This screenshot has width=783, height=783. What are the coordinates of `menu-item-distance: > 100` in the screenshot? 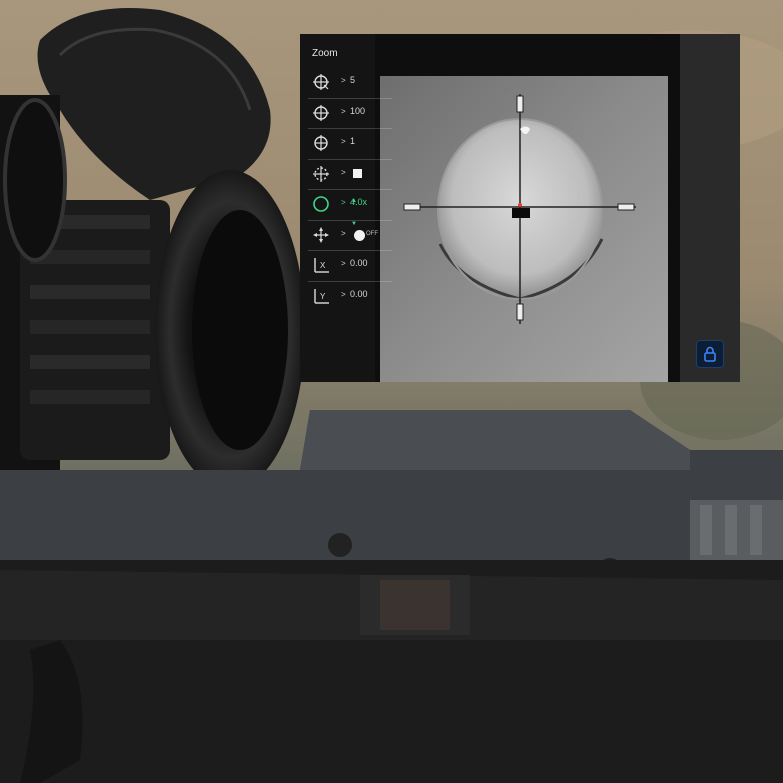 It's located at (350, 114).